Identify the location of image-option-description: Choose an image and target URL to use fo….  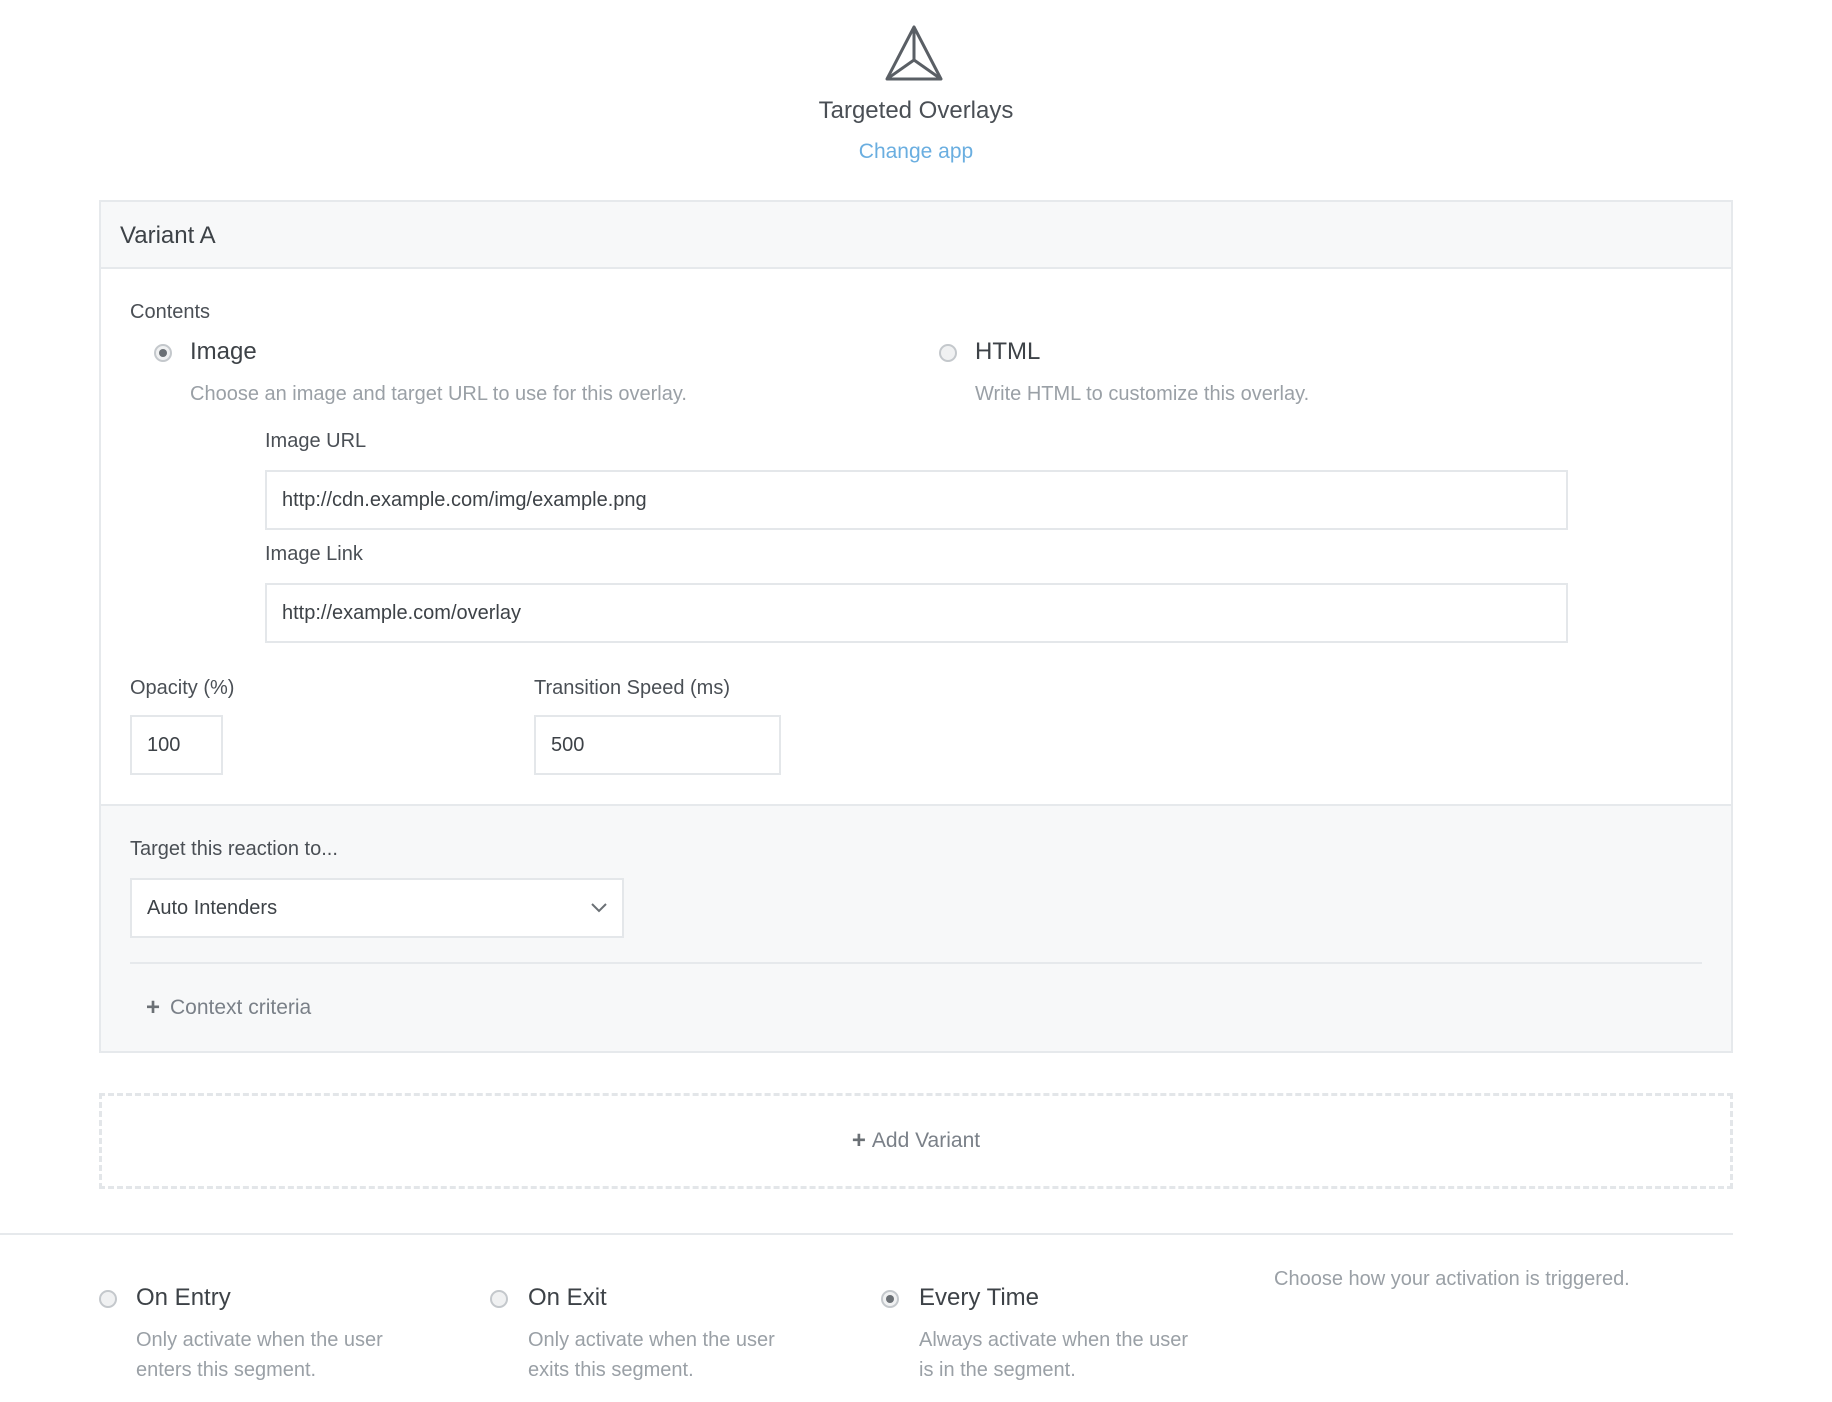
(438, 394).